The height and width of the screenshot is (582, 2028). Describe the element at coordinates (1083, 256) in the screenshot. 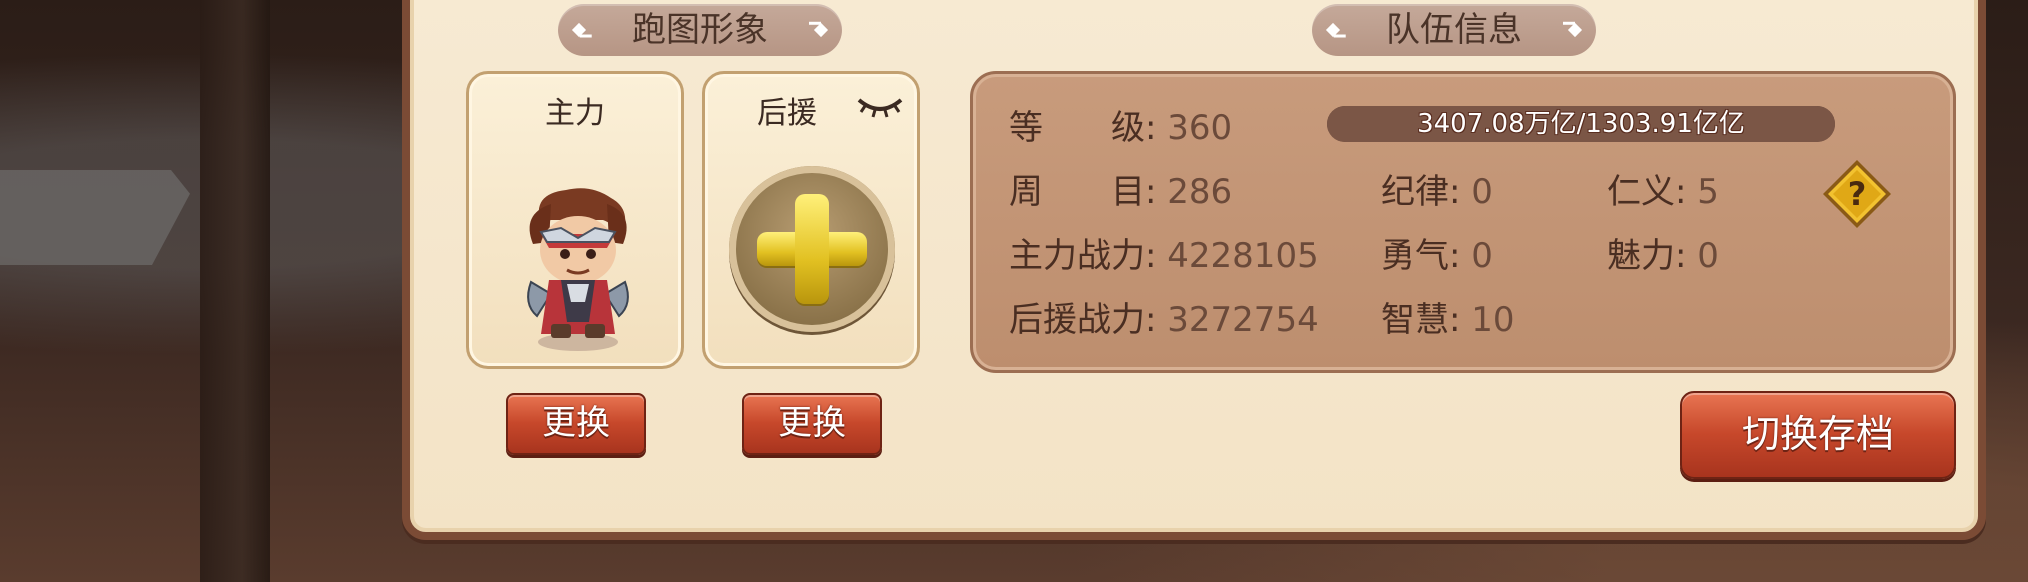

I see `main-power-label: 主力战力:` at that location.